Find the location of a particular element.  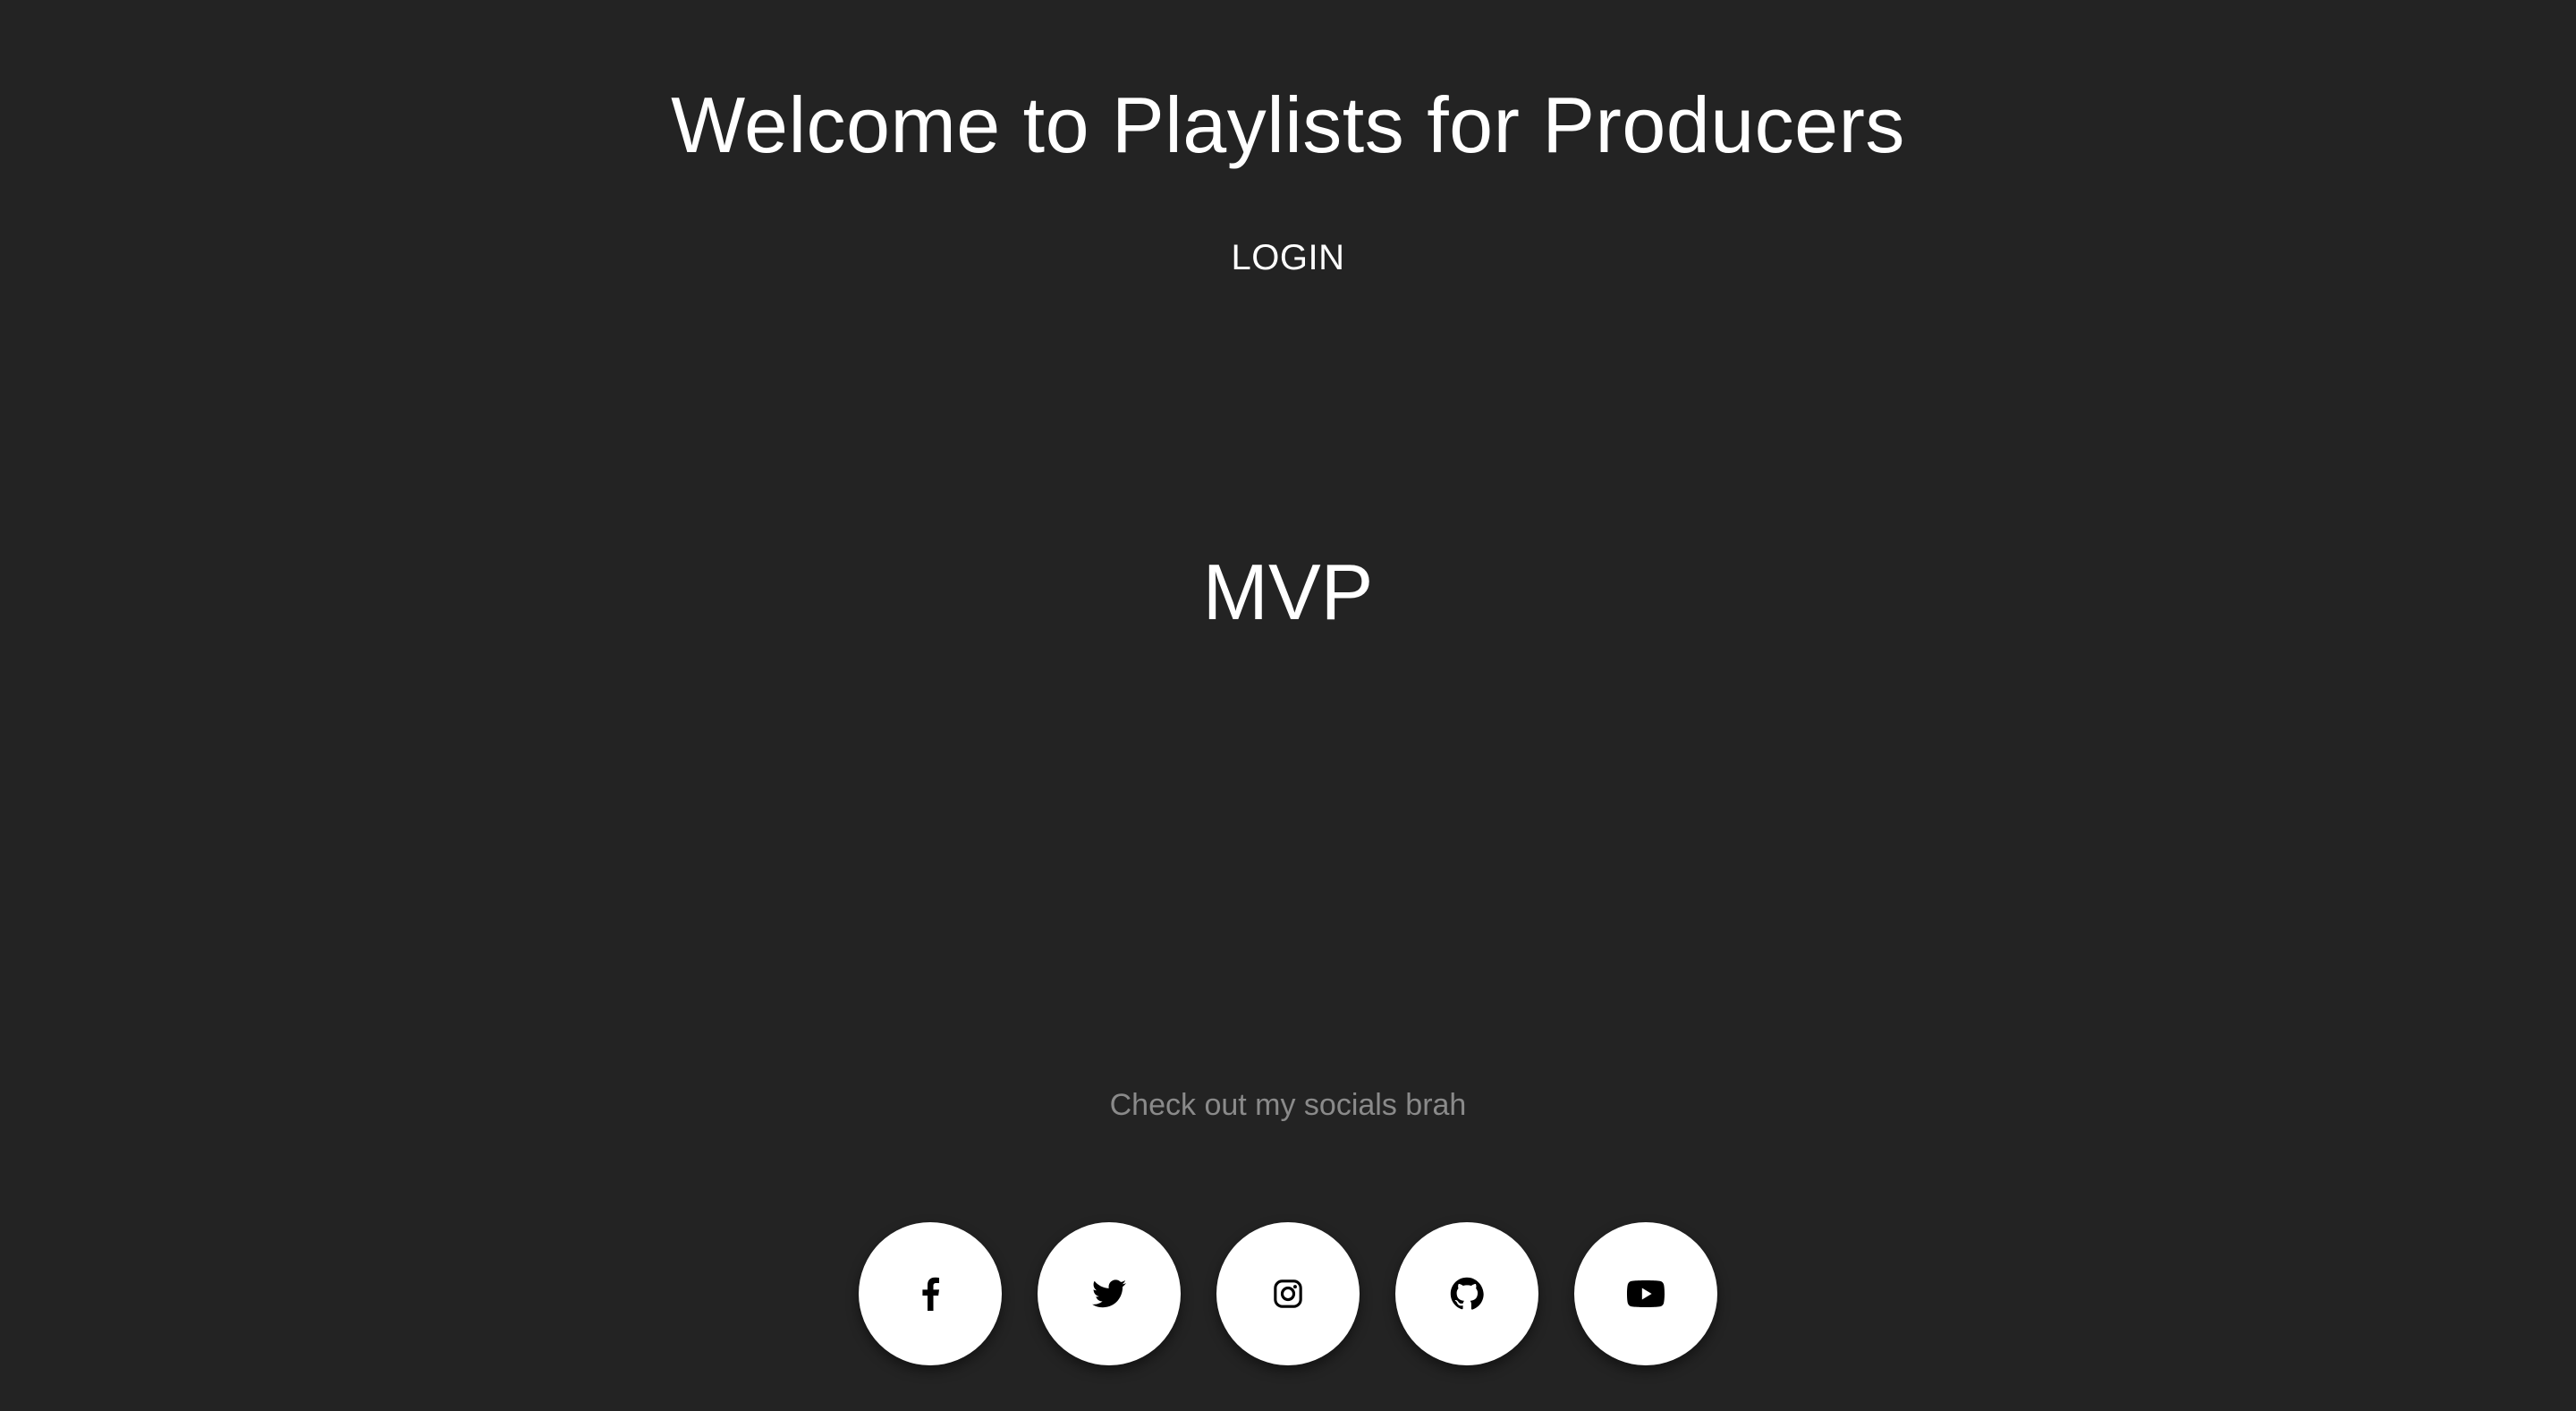

facebook-icon is located at coordinates (930, 1294).